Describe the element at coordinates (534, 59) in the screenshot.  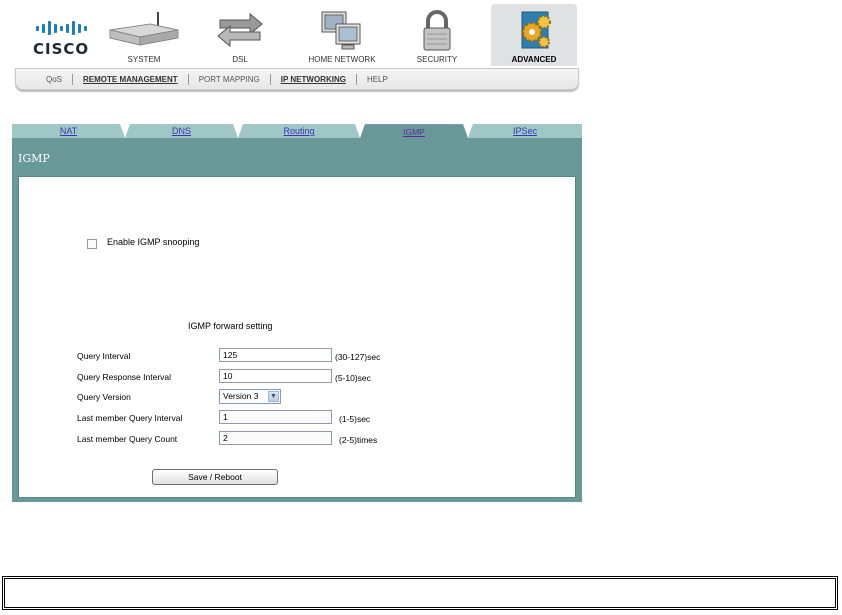
I see `nav-advanced-label: ADVANCED` at that location.